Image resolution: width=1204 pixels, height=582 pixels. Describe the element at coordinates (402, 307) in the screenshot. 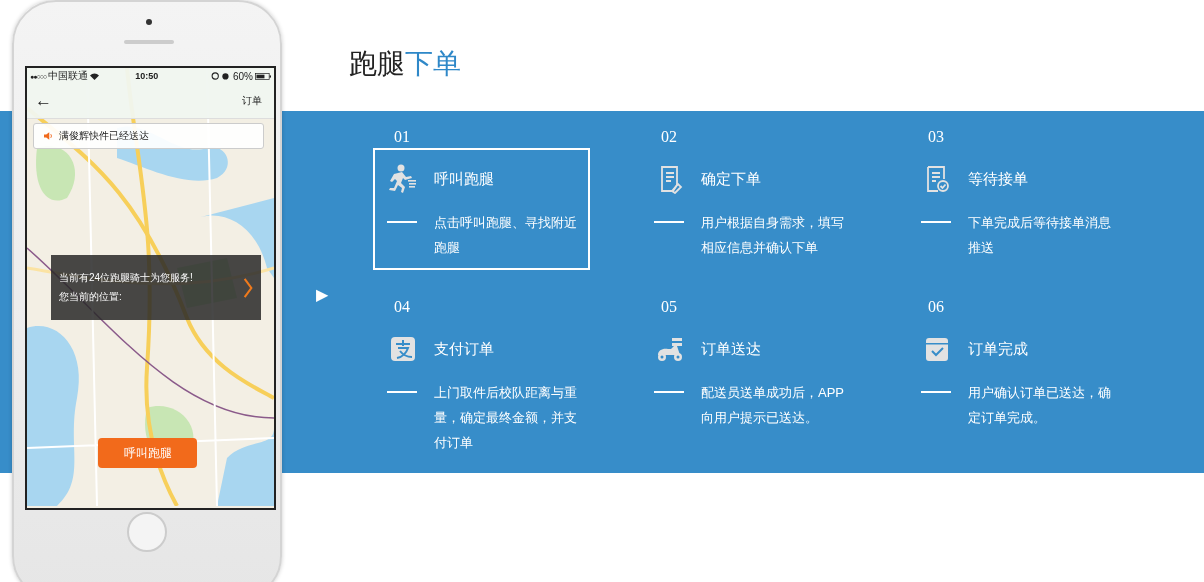

I see `step-number: 04` at that location.